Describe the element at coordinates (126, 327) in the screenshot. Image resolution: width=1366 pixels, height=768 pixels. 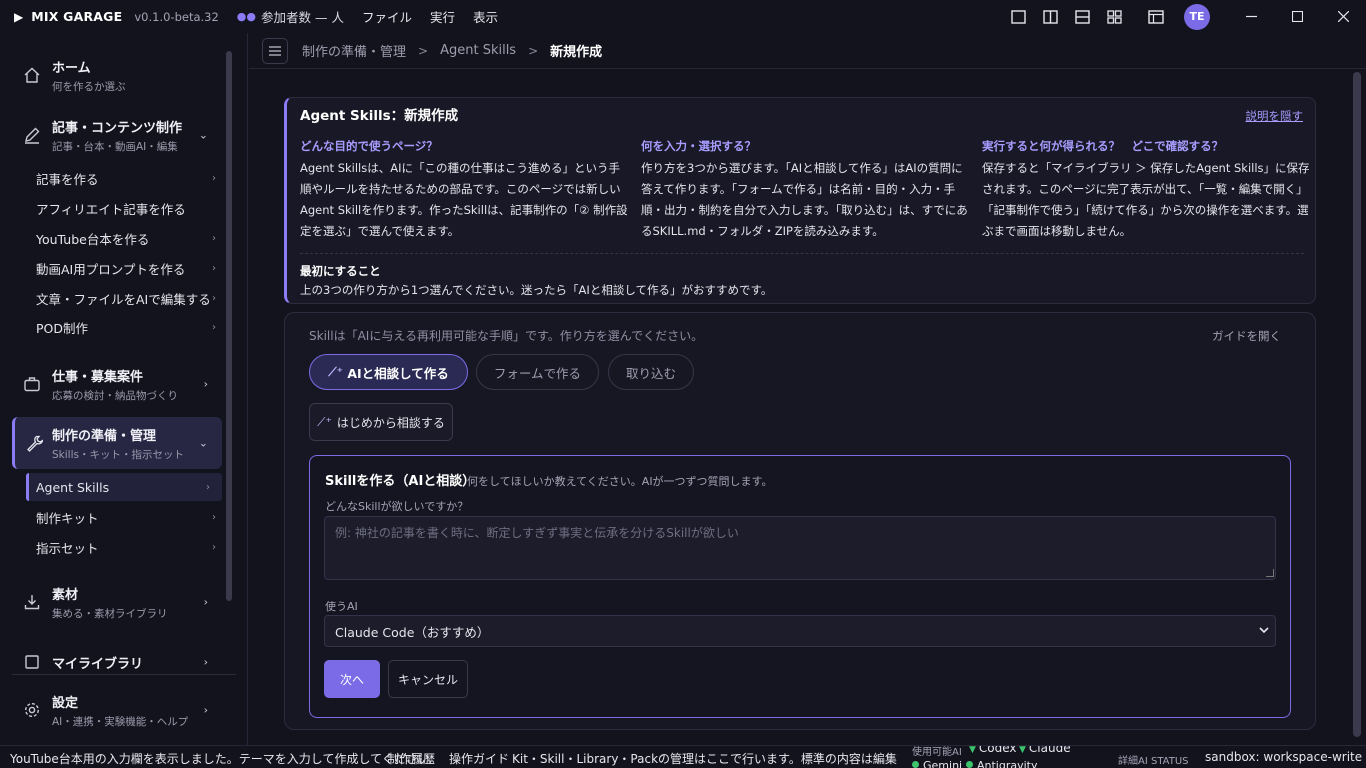
I see `sidebar-item-pod: POD制作 ›` at that location.